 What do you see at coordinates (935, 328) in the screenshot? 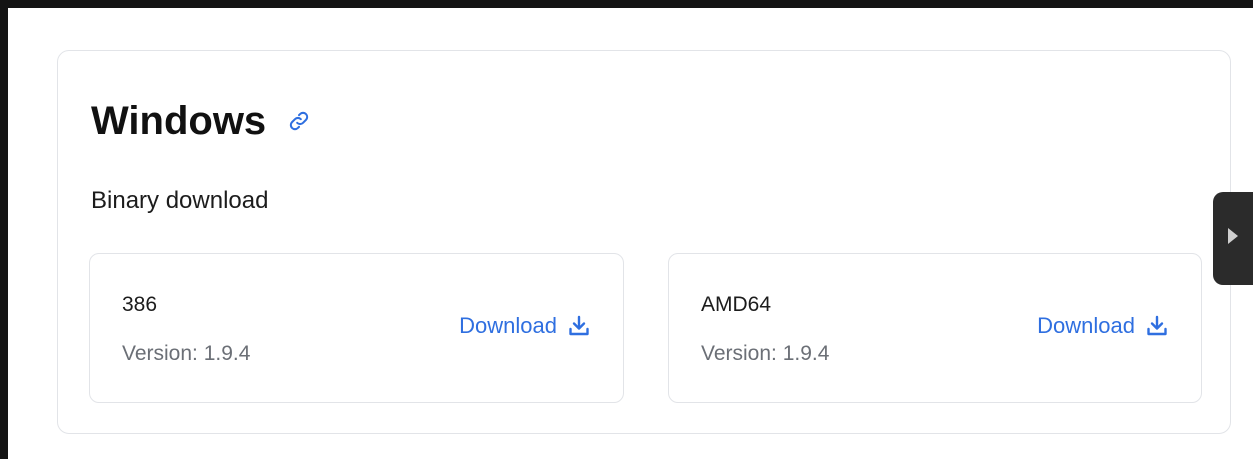
I see `binary-card-amd64: AMD64 Version: 1.9.4 Download` at bounding box center [935, 328].